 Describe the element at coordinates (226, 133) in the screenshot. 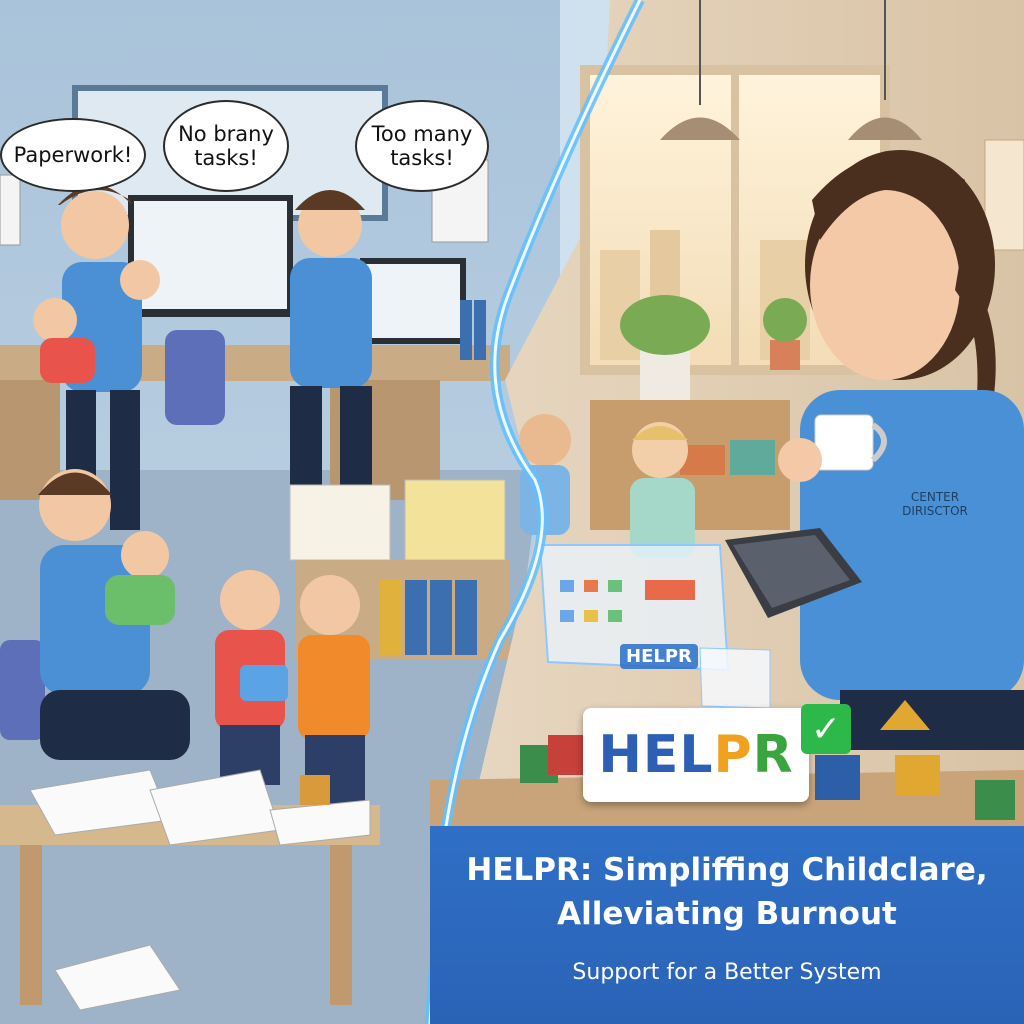

I see `bubble-text-no-brany: No brany` at that location.